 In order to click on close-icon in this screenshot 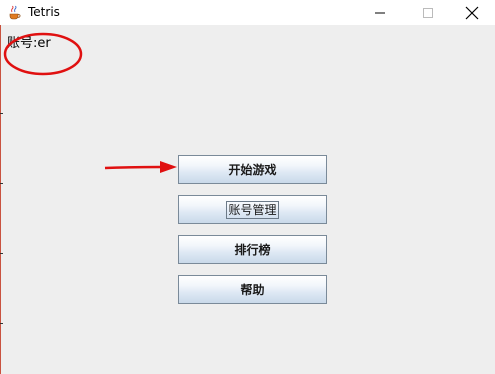, I will do `click(472, 12)`.